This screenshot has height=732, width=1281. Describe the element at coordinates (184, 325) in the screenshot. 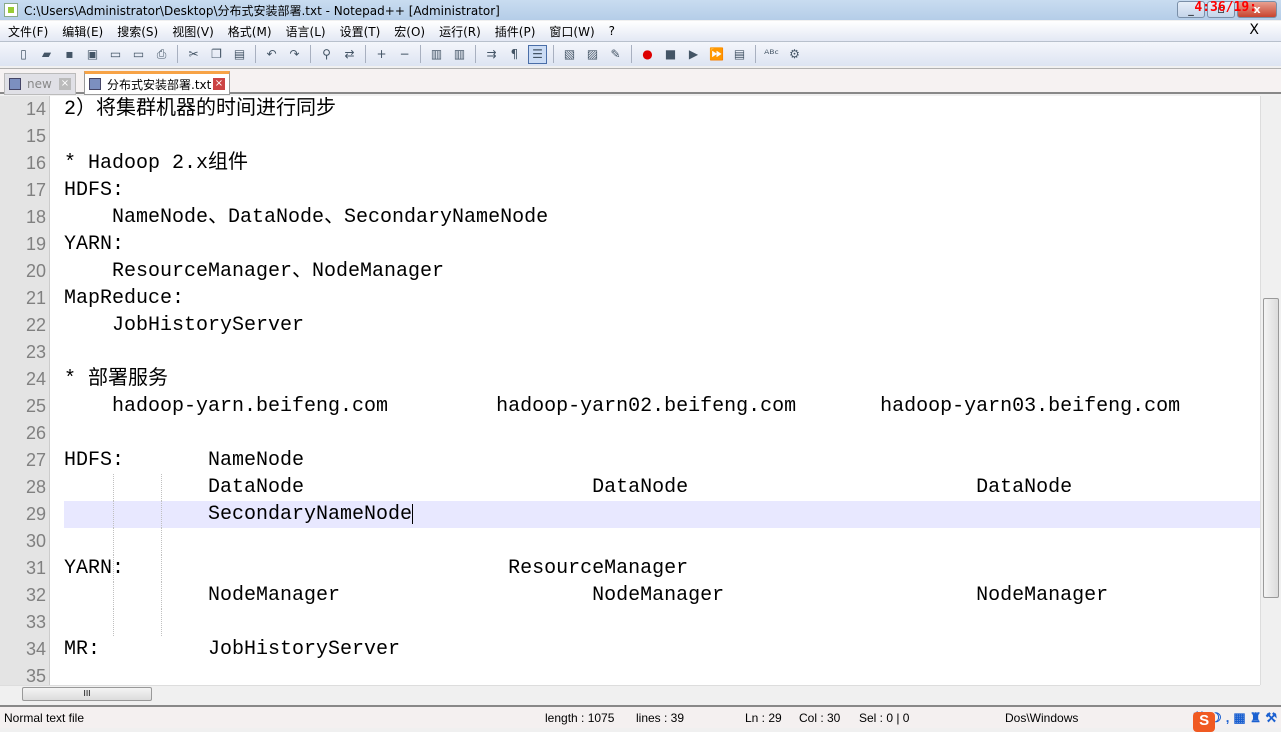

I see `line-text: JobHistoryServer` at that location.